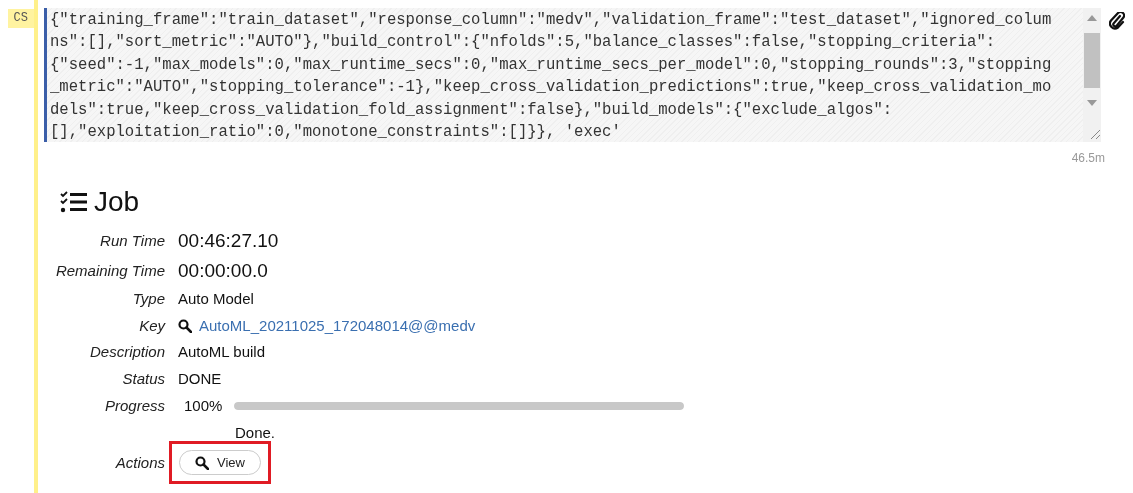 Image resolution: width=1133 pixels, height=493 pixels. What do you see at coordinates (1092, 103) in the screenshot?
I see `scroll-down-icon` at bounding box center [1092, 103].